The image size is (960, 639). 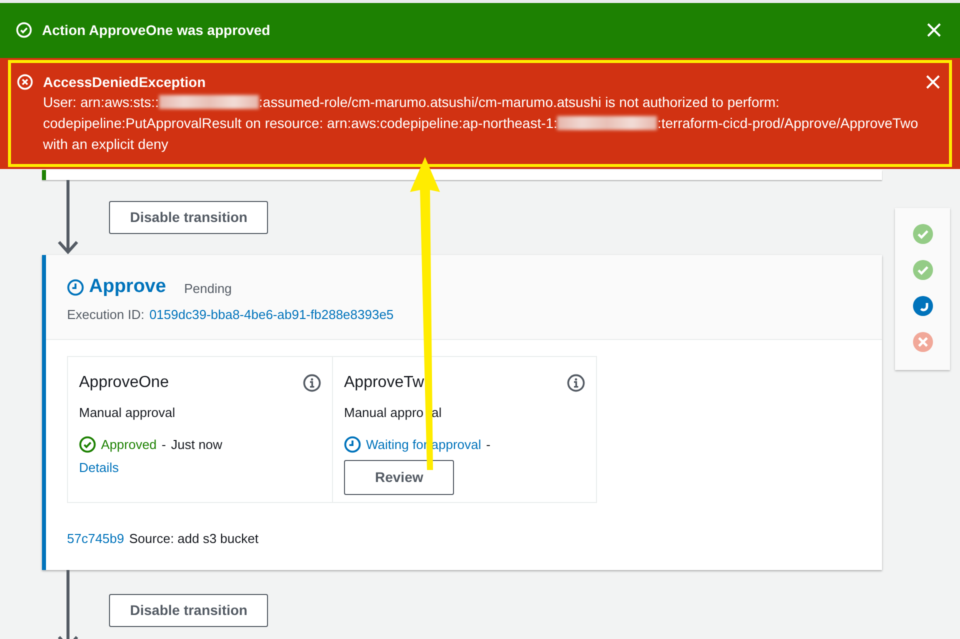 What do you see at coordinates (127, 413) in the screenshot?
I see `action-type: Manual approval` at bounding box center [127, 413].